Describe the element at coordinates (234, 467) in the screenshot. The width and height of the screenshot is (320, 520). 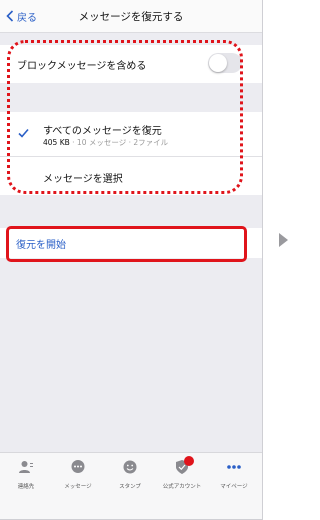
I see `more-dots-icon` at that location.